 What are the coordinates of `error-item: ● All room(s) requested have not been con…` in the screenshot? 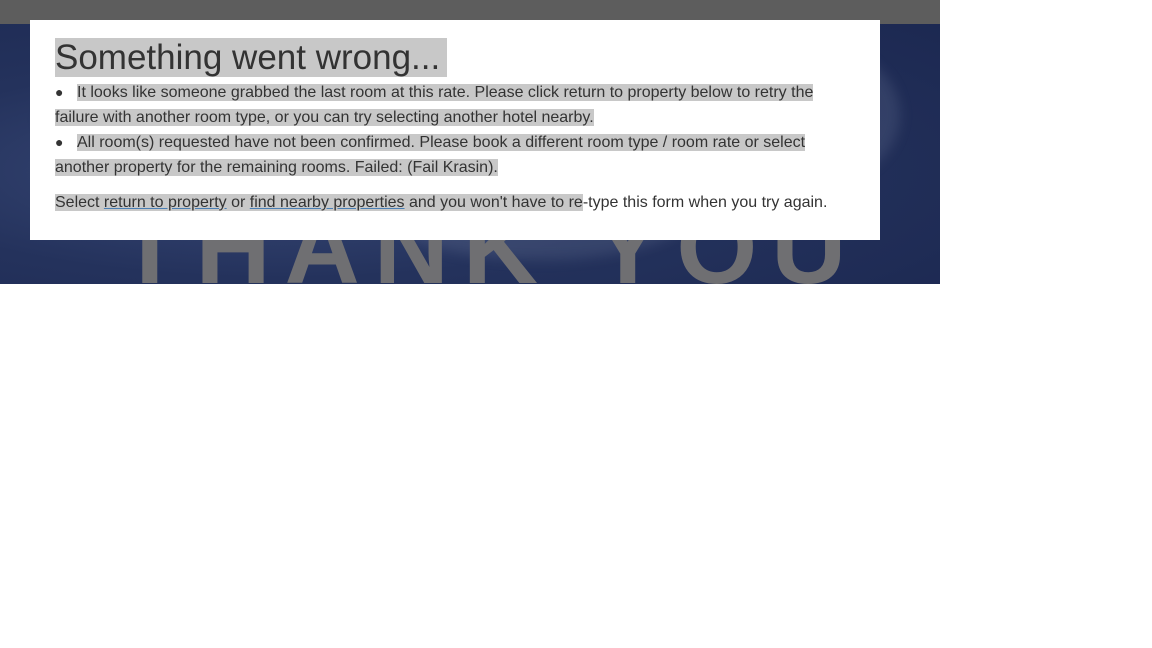 It's located at (455, 155).